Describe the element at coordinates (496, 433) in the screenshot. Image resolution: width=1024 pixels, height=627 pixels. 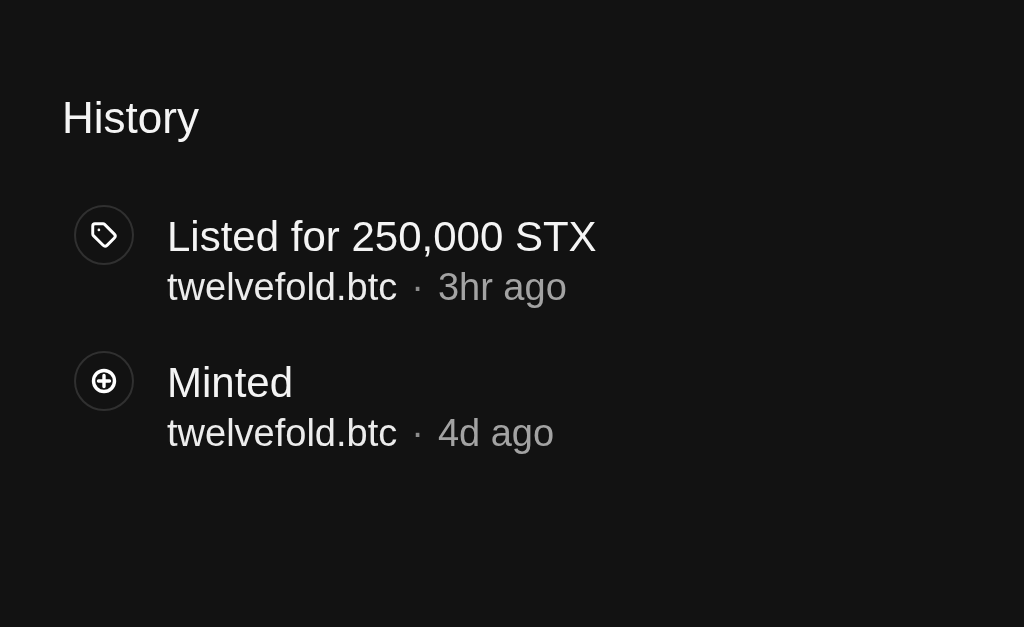
I see `timestamp: 4d ago` at that location.